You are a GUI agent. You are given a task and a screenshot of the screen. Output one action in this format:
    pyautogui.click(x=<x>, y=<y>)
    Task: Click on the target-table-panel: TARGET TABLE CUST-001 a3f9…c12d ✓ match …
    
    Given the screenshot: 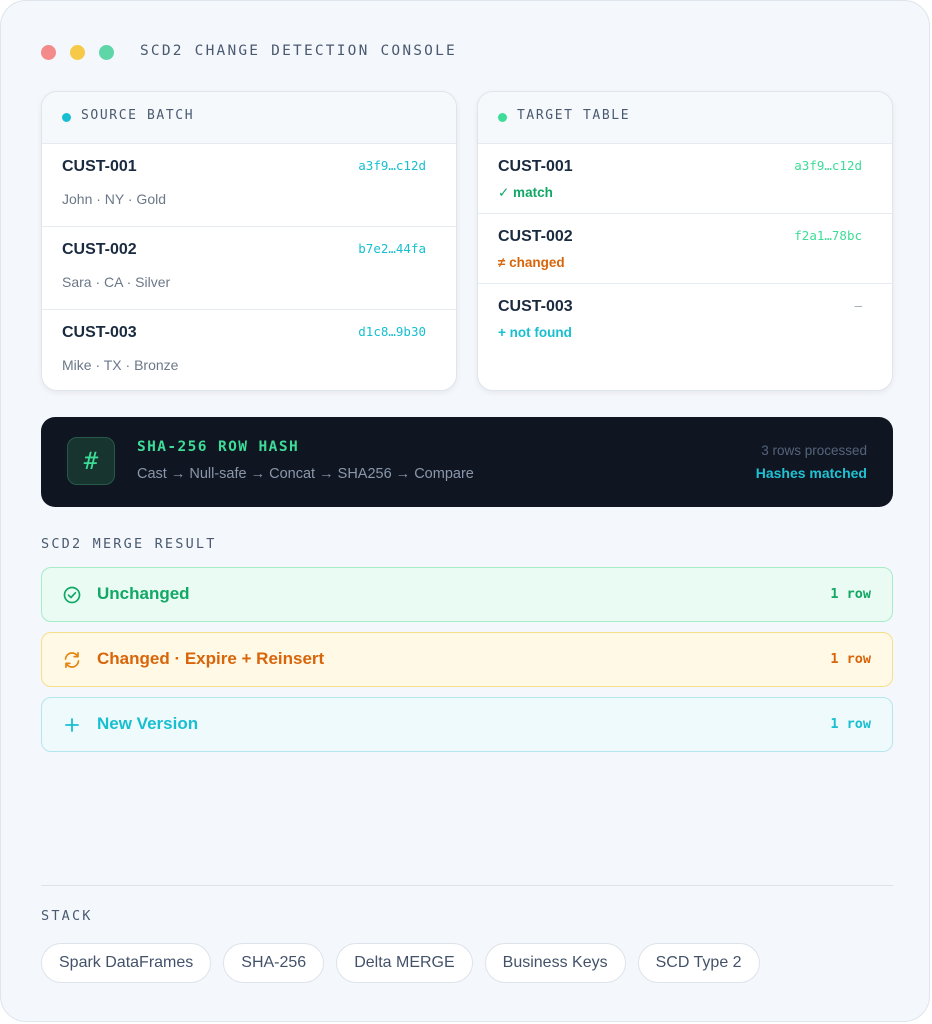 What is the action you would take?
    pyautogui.click(x=685, y=241)
    